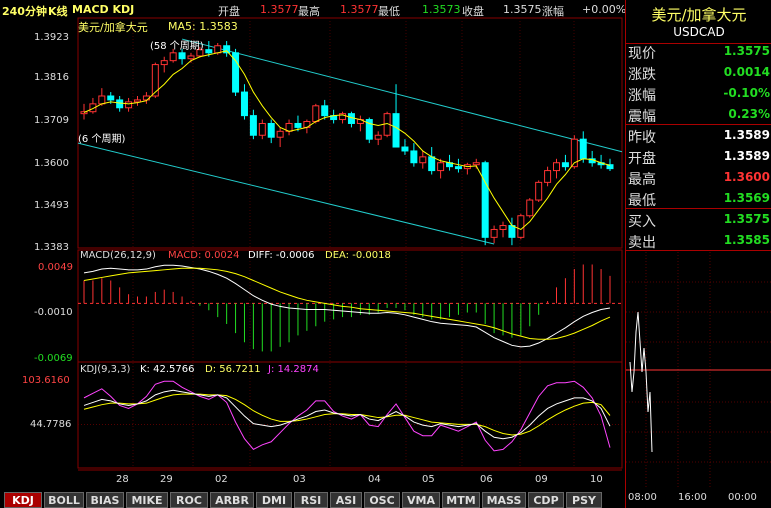 The width and height of the screenshot is (771, 508). Describe the element at coordinates (382, 500) in the screenshot. I see `tab-osc: OSC` at that location.